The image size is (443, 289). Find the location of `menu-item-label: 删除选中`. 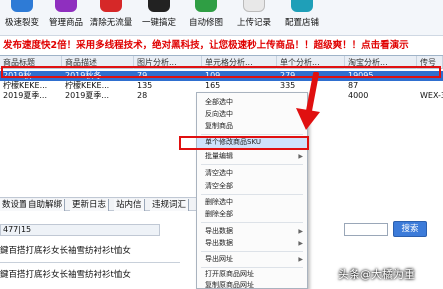

menu-item-label: 删除选中 is located at coordinates (219, 202).